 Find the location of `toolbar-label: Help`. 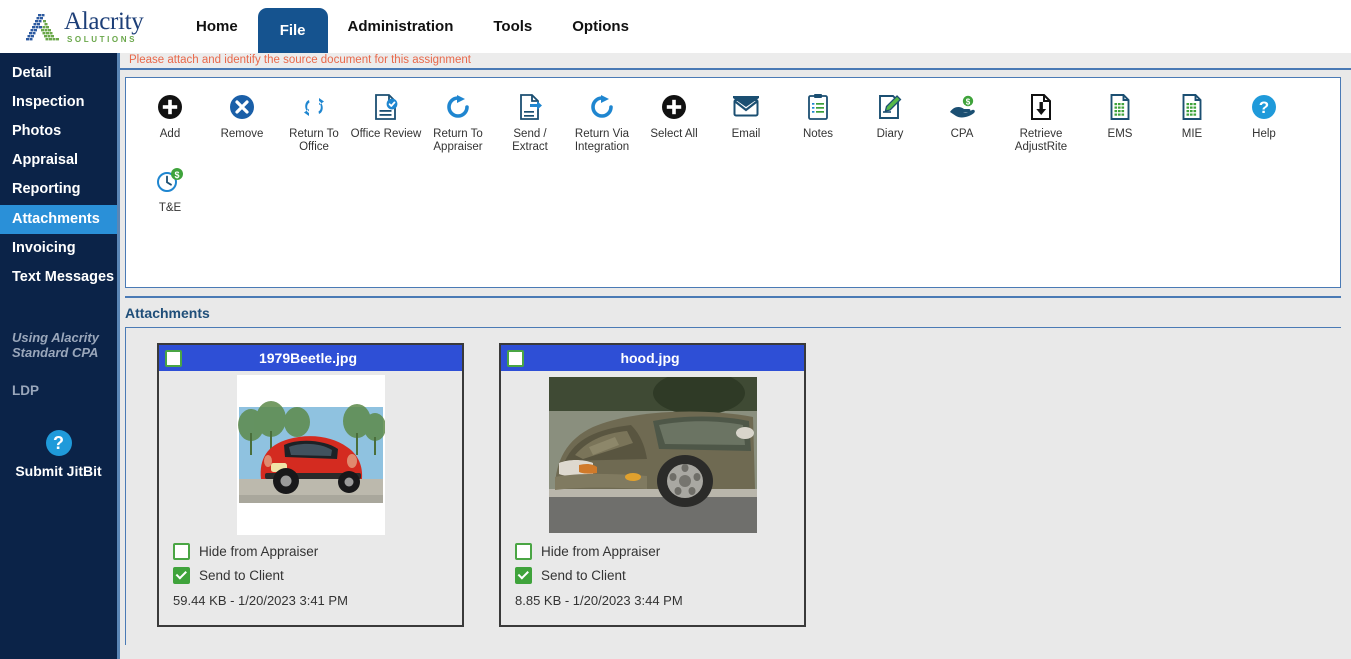

toolbar-label: Help is located at coordinates (1264, 134).